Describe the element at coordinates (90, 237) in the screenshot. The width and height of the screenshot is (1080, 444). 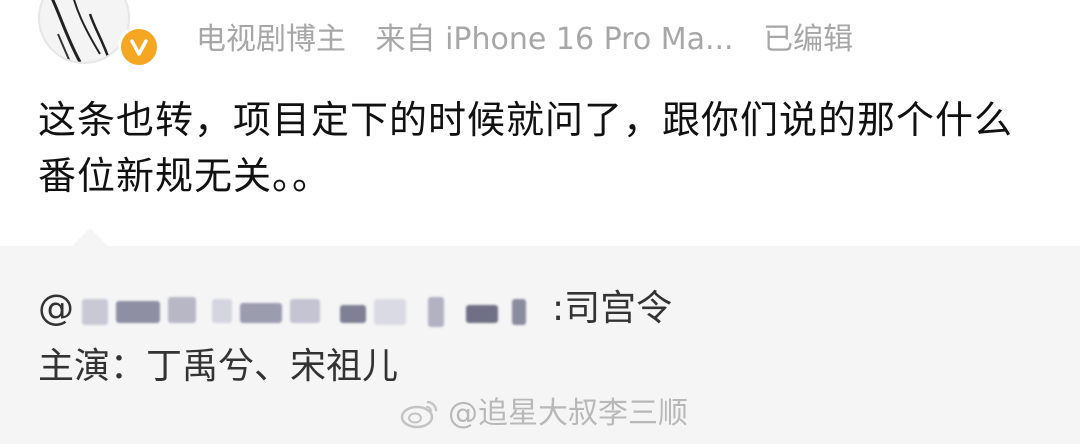
I see `repost-pointer` at that location.